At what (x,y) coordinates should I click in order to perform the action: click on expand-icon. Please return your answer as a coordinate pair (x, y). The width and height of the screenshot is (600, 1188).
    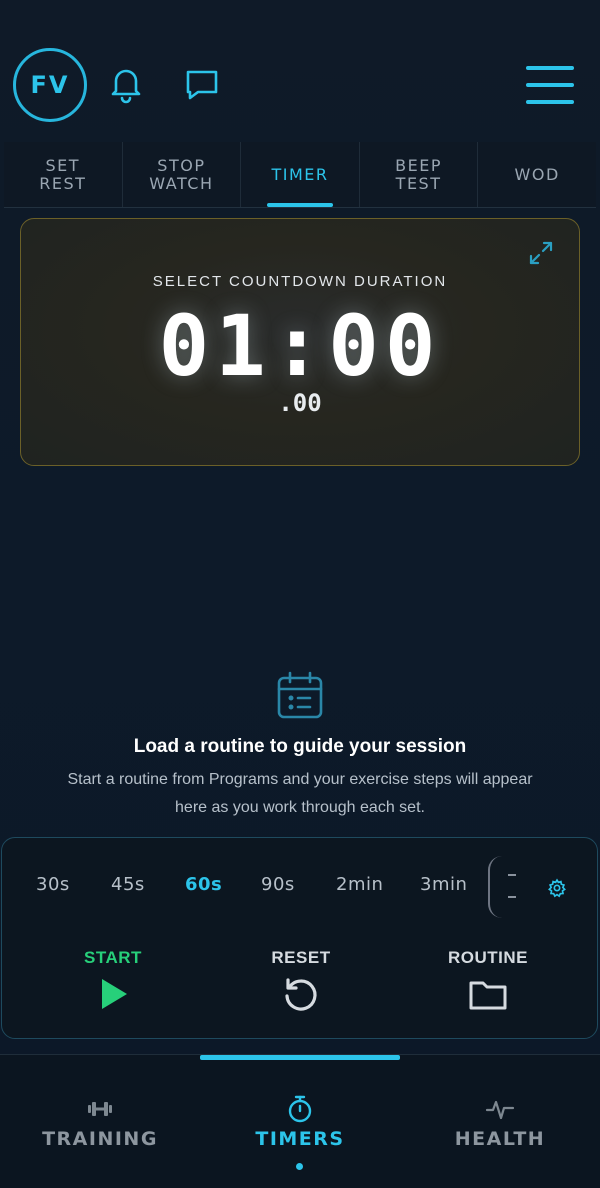
    Looking at the image, I should click on (541, 253).